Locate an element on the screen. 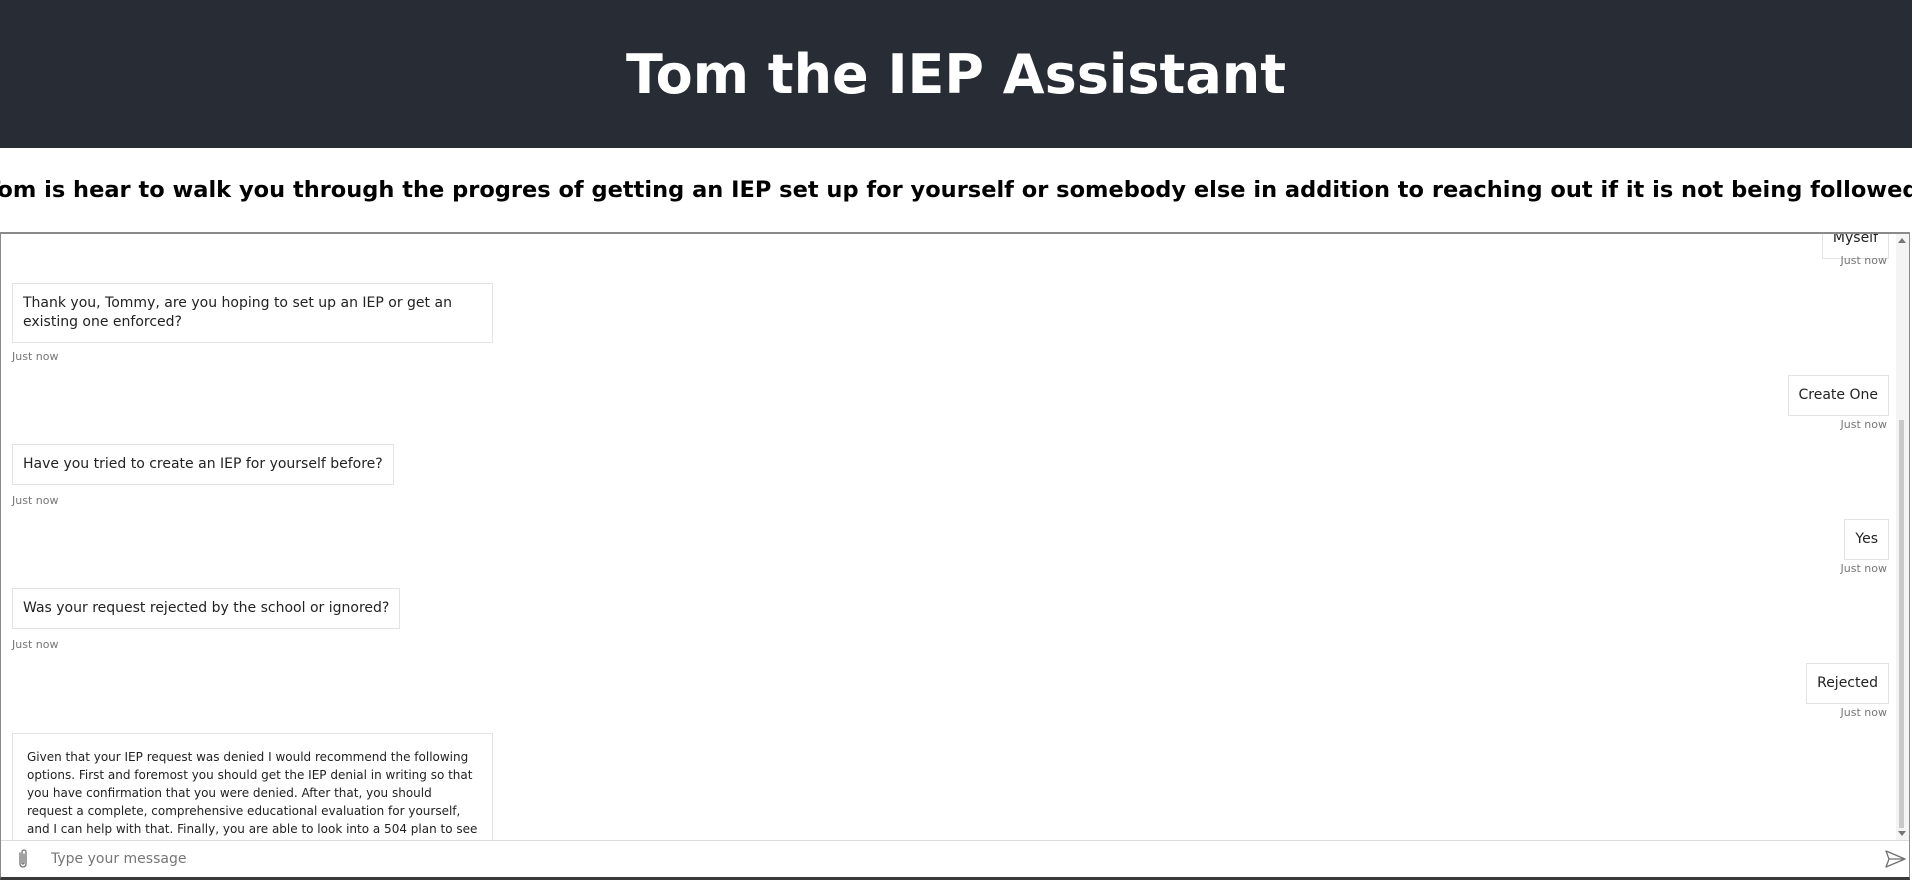  user-message: Create One is located at coordinates (1838, 395).